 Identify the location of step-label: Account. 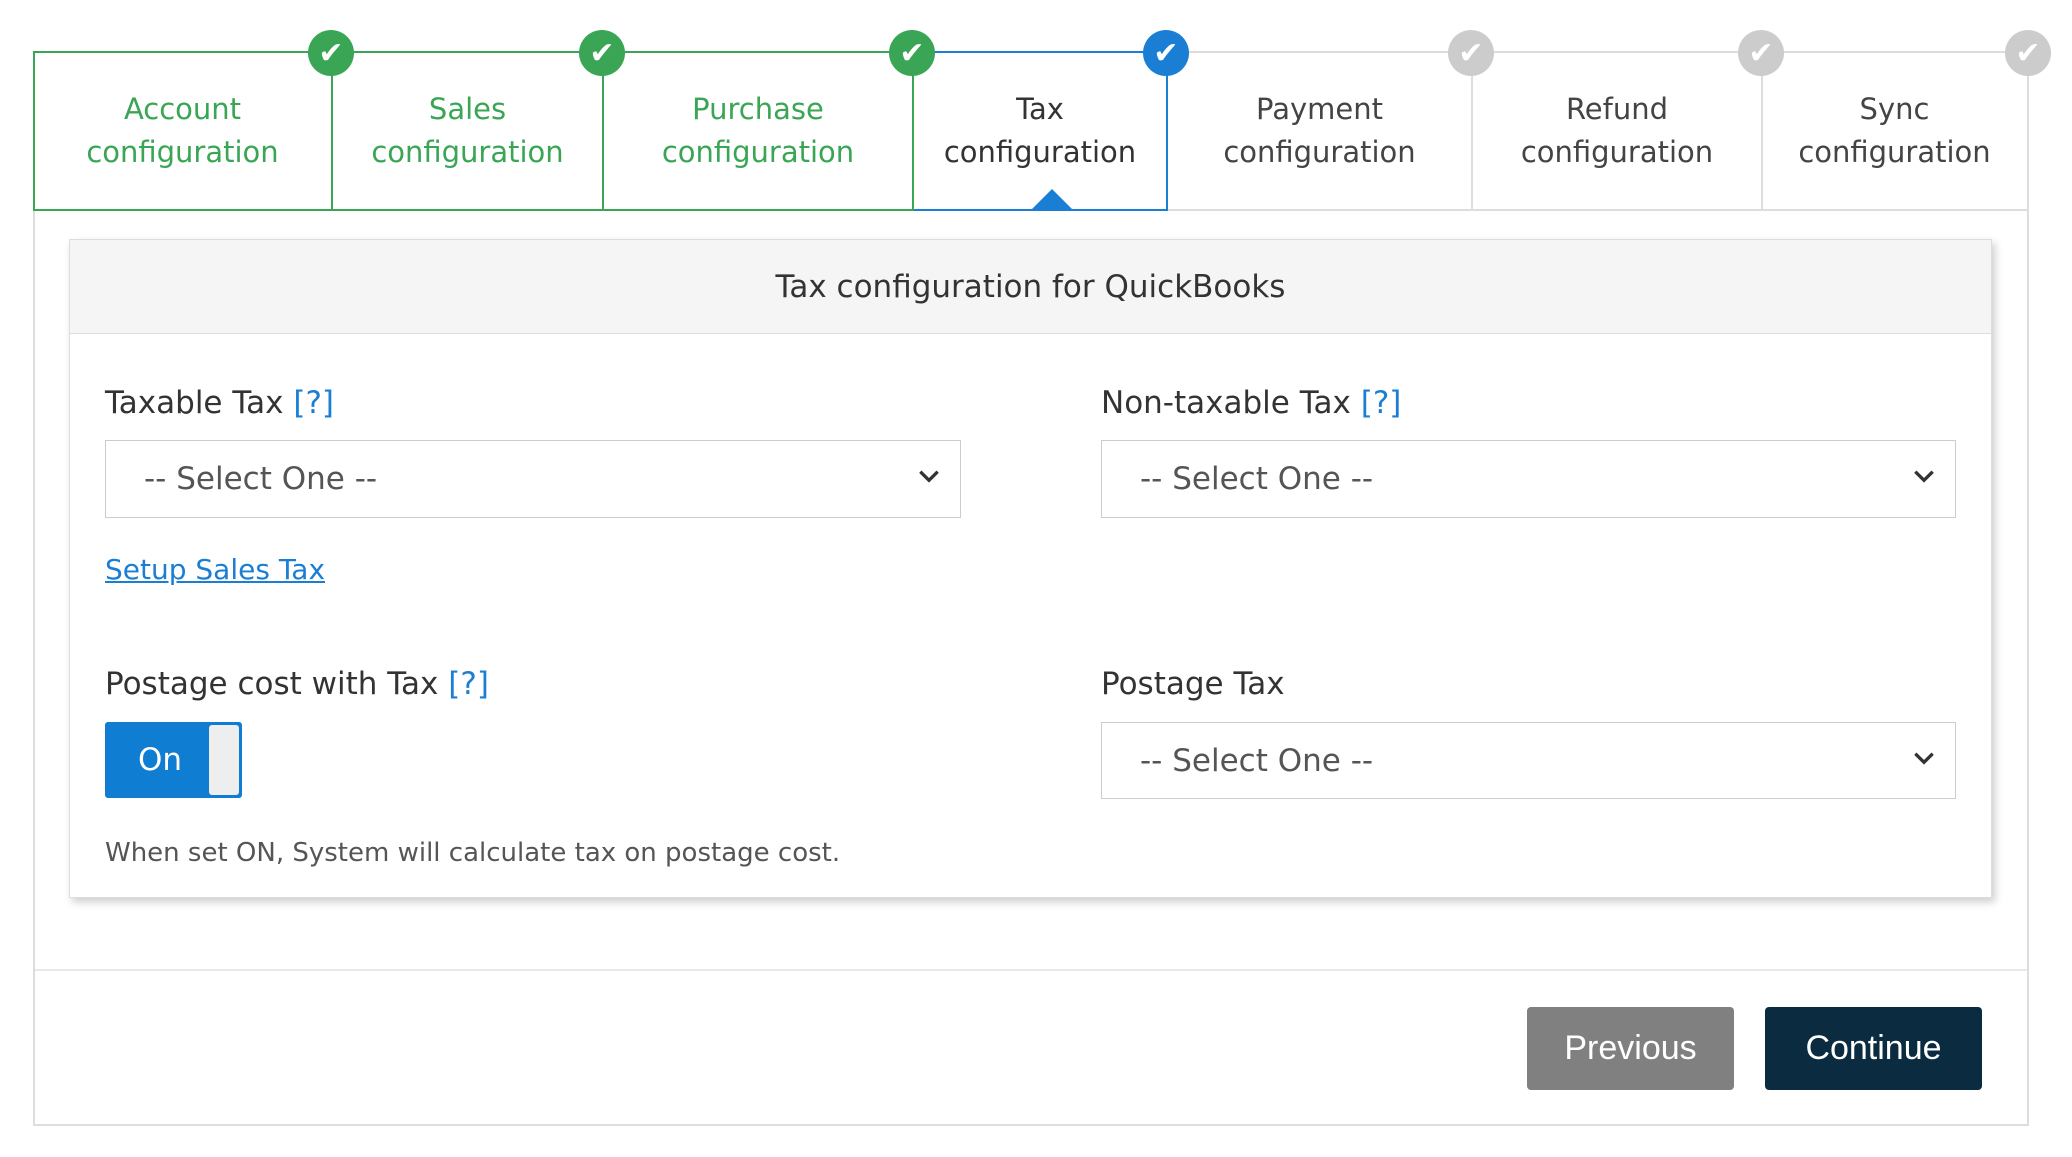
(182, 109).